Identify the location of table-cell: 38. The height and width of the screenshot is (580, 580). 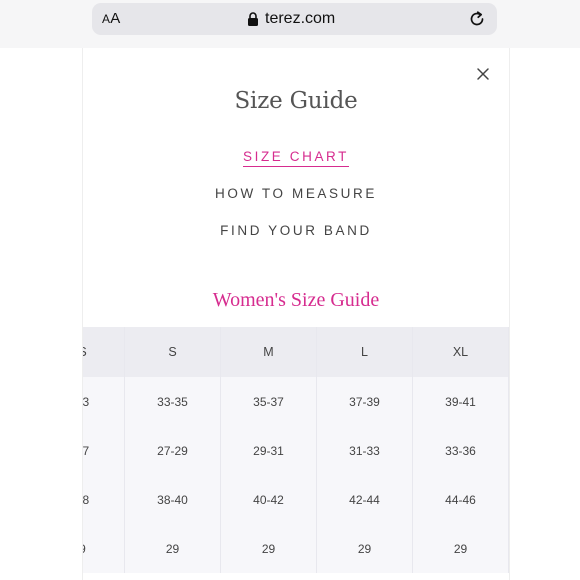
(104, 499).